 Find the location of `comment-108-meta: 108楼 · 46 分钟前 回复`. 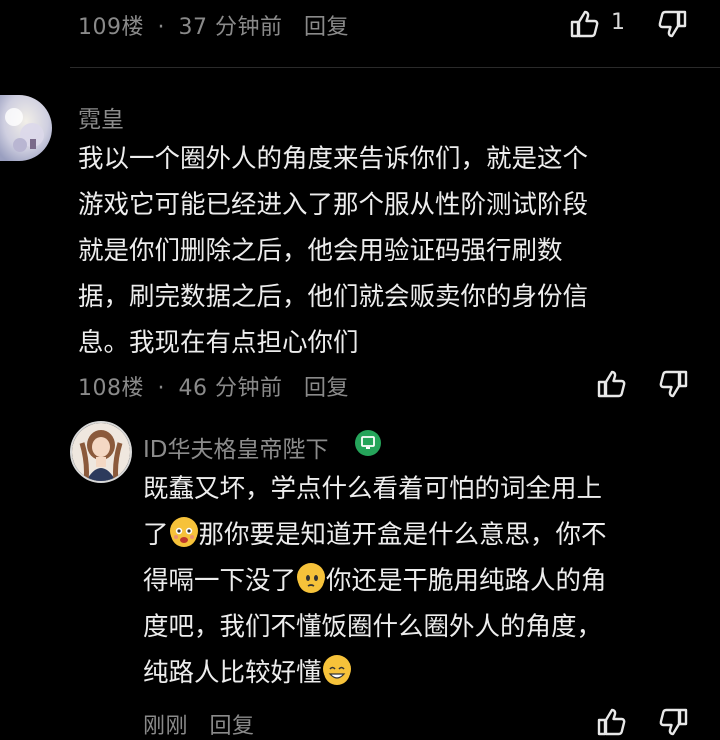

comment-108-meta: 108楼 · 46 分钟前 回复 is located at coordinates (213, 386).